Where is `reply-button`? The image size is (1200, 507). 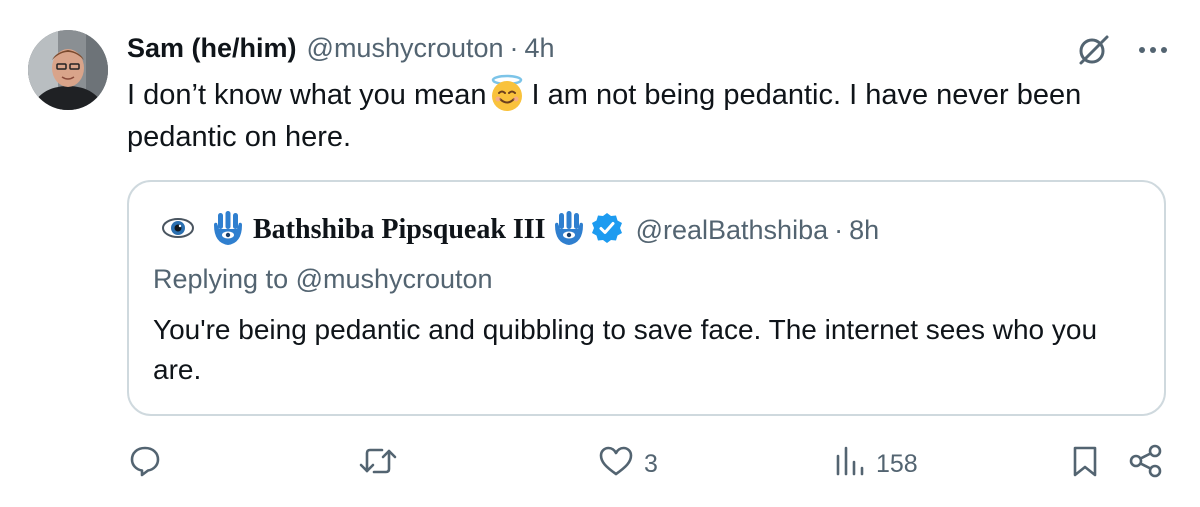
reply-button is located at coordinates (150, 464).